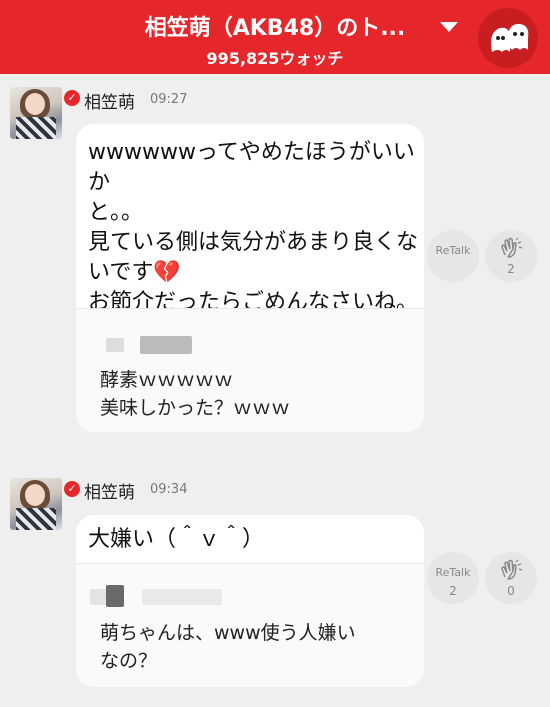 This screenshot has width=550, height=707. I want to click on clap-button: 0, so click(511, 578).